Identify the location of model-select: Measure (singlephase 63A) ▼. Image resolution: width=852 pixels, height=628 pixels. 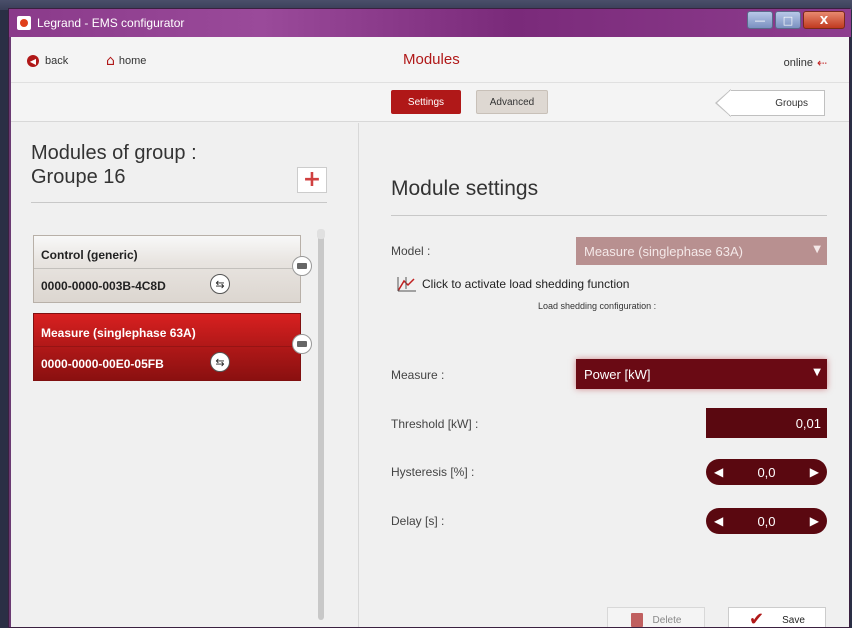
(701, 251).